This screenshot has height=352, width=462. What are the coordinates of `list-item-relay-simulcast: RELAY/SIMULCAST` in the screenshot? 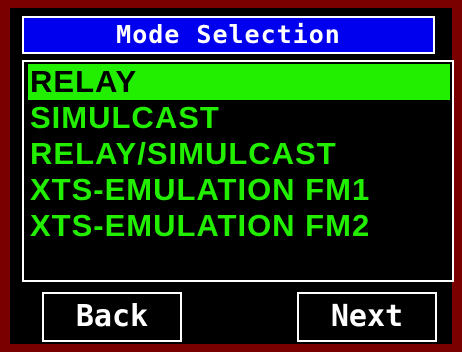 It's located at (239, 154).